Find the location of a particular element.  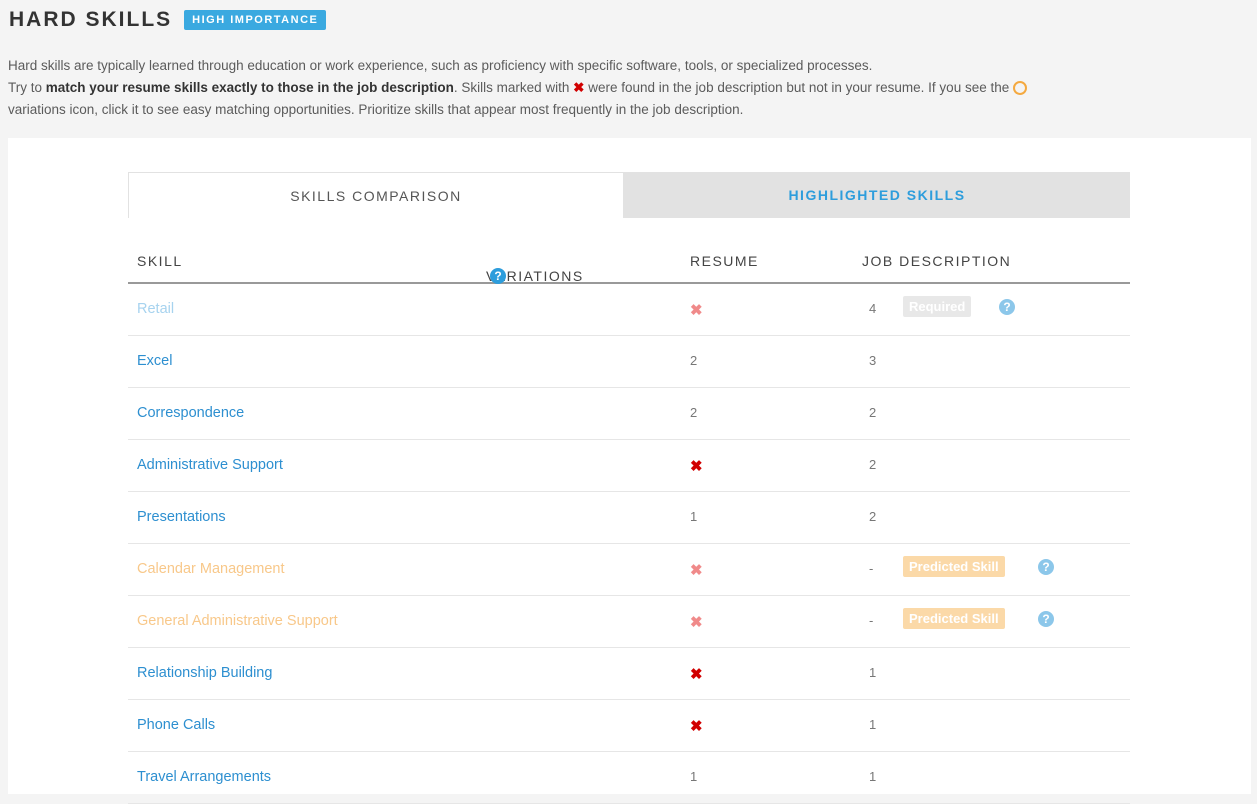

job-count: 4 is located at coordinates (873, 308).